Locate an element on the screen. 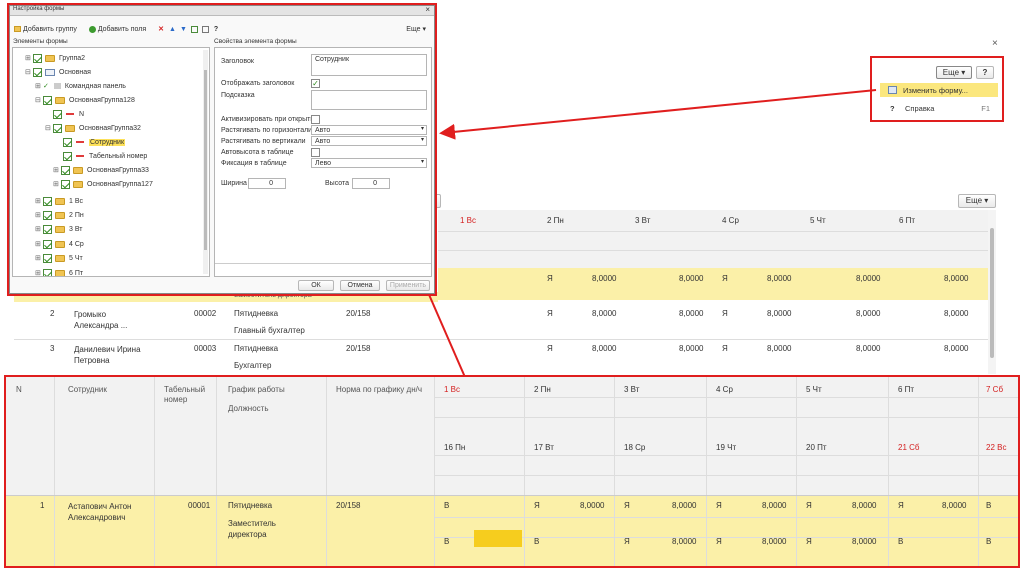  tree-item: ⊞ ОсновнаяГруппа33 is located at coordinates (81, 170).